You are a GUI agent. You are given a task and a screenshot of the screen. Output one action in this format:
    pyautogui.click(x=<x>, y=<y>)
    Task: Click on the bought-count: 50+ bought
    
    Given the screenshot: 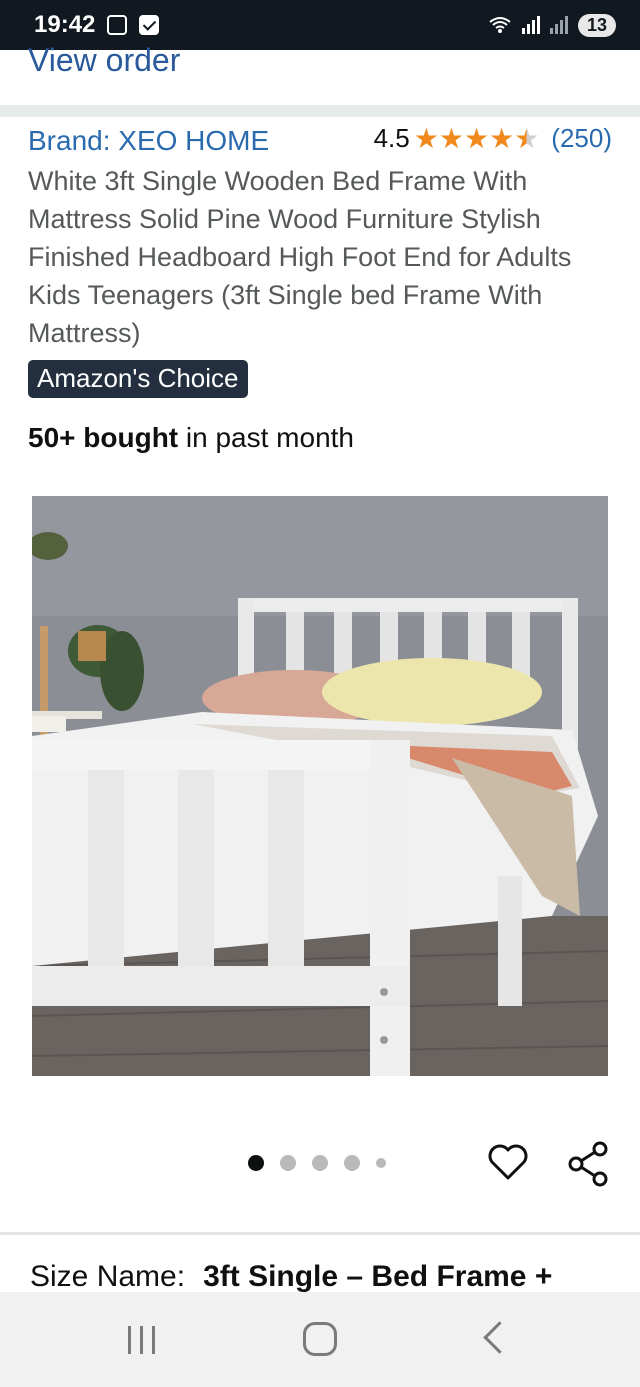 What is the action you would take?
    pyautogui.click(x=103, y=437)
    